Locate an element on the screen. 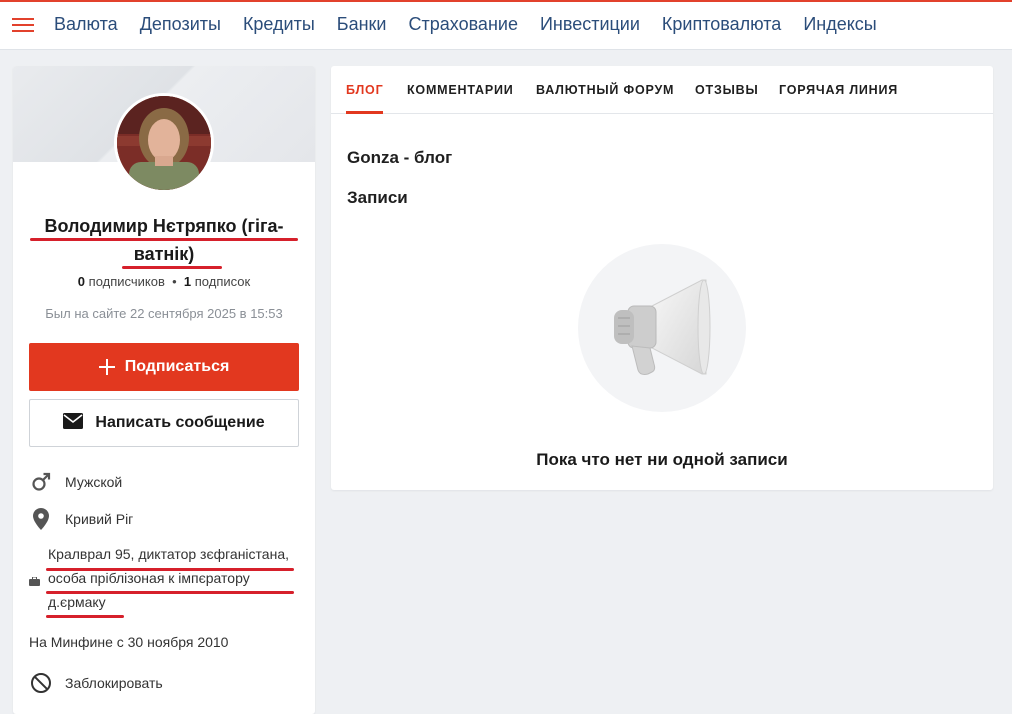 Image resolution: width=1012 pixels, height=714 pixels. envelope-icon is located at coordinates (73, 423).